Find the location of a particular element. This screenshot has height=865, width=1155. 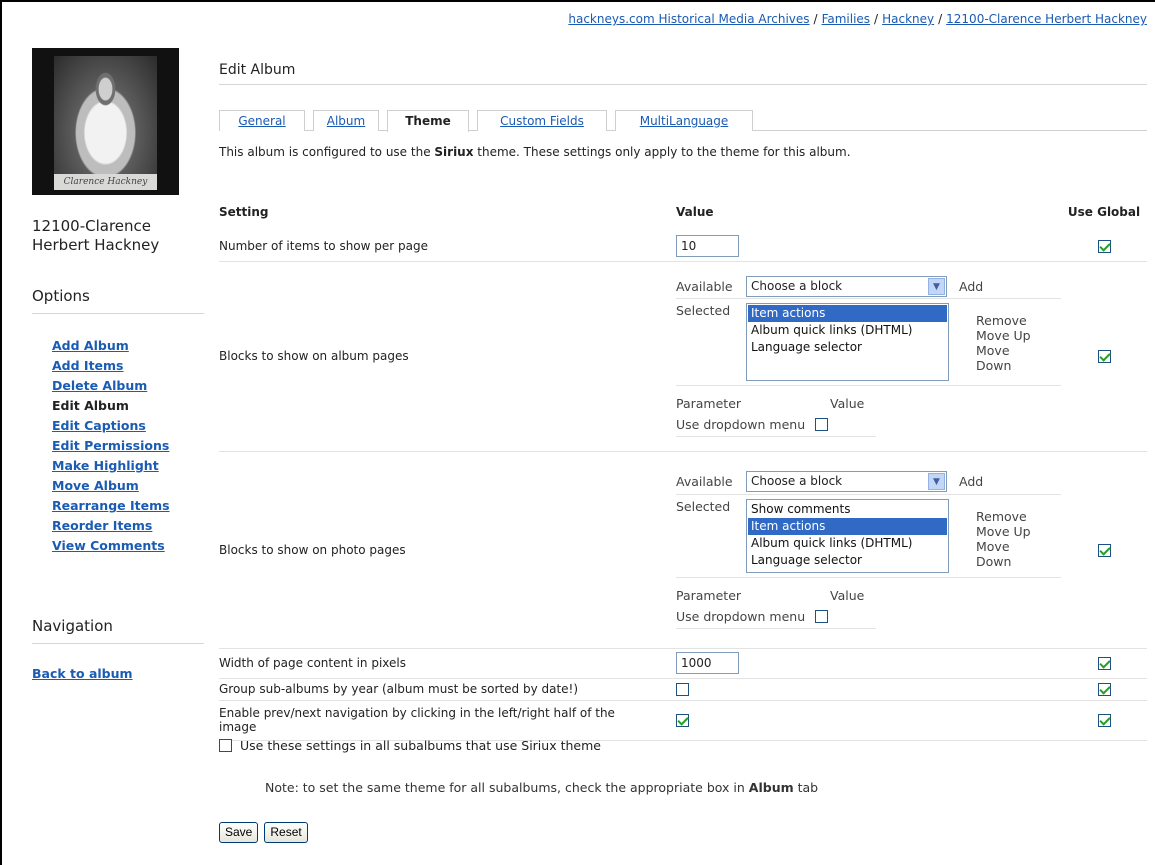

option-add-items: Add Items is located at coordinates (128, 366).